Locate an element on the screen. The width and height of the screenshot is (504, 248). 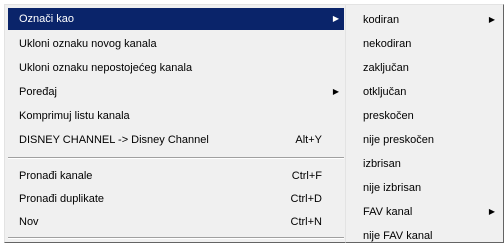
submenu-item-nije-izbrisan: nije izbrisan is located at coordinates (424, 188).